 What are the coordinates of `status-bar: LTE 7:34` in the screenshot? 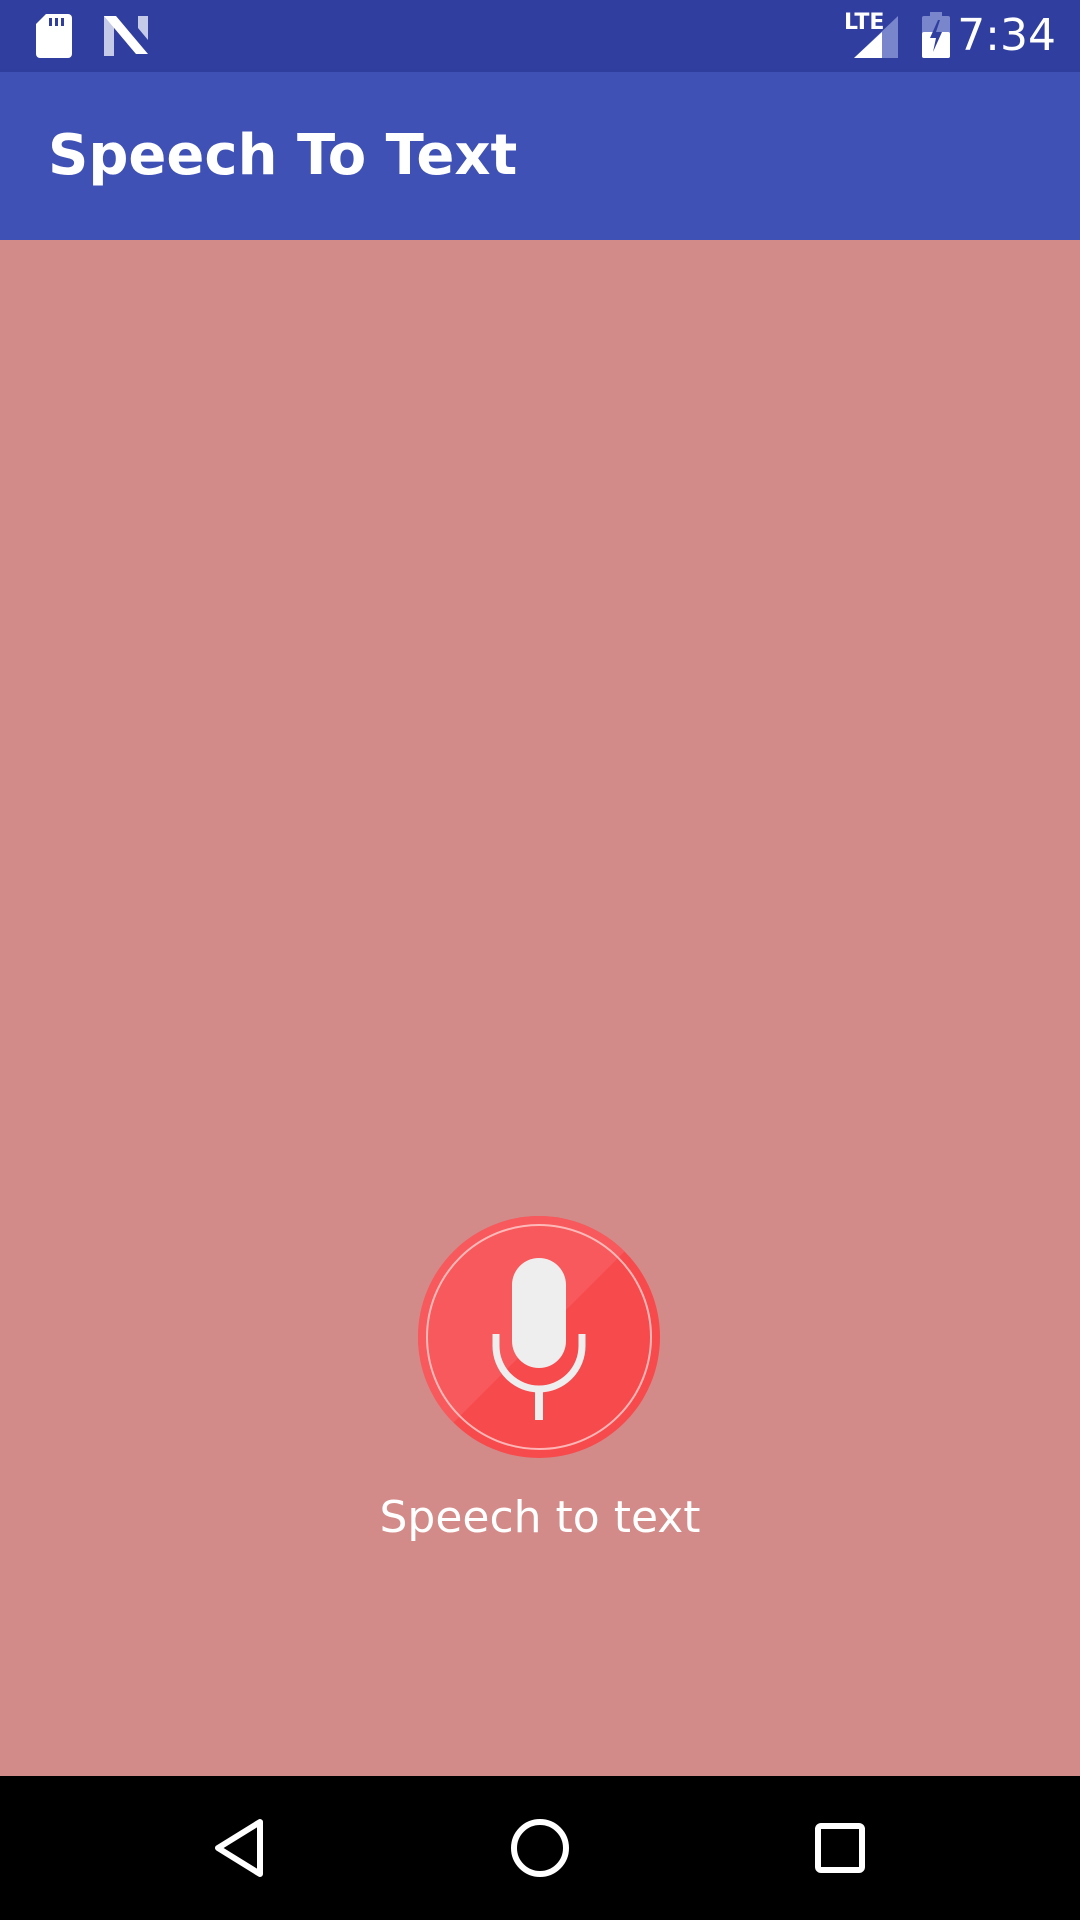 It's located at (540, 36).